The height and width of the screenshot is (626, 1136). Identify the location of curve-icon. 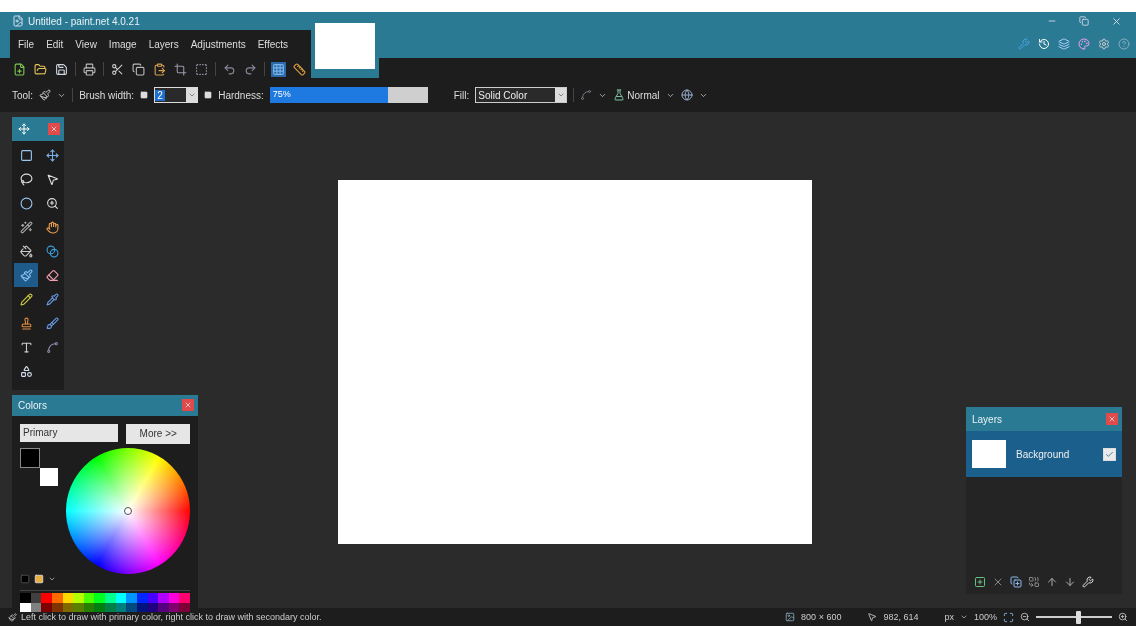
(52, 347).